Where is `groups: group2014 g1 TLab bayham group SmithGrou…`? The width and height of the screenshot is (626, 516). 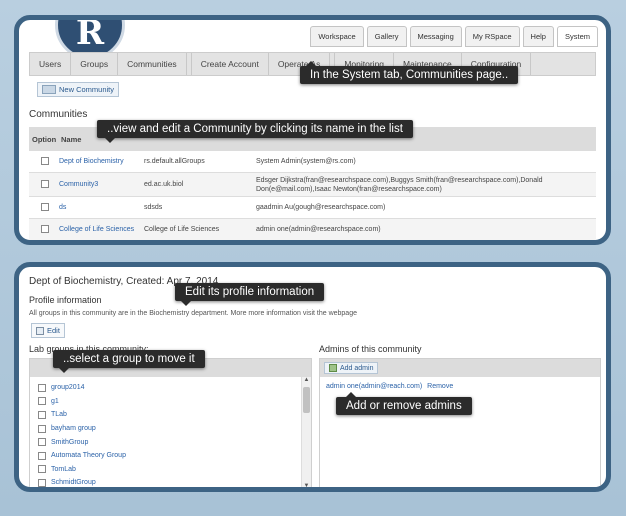
groups: group2014 g1 TLab bayham group SmithGrou… is located at coordinates (170, 432).